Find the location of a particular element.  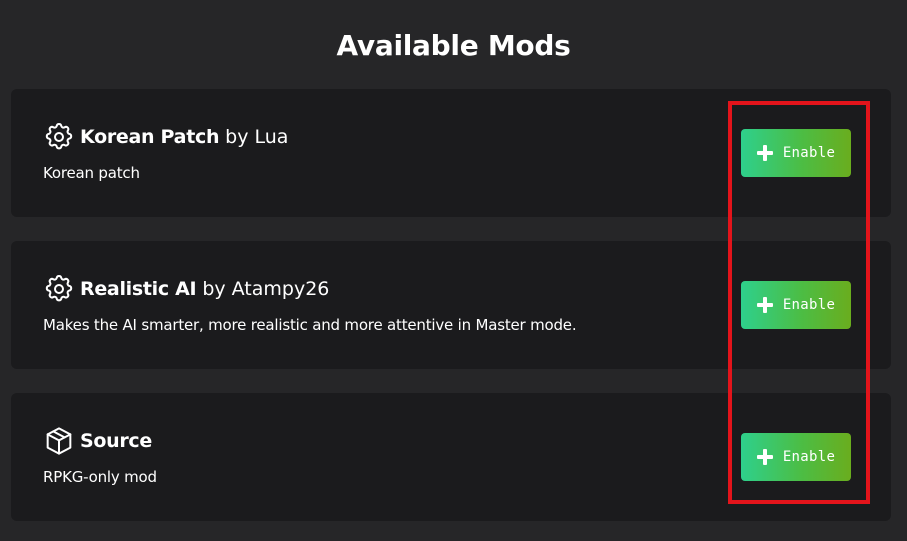

mod-header: Source is located at coordinates (97, 441).